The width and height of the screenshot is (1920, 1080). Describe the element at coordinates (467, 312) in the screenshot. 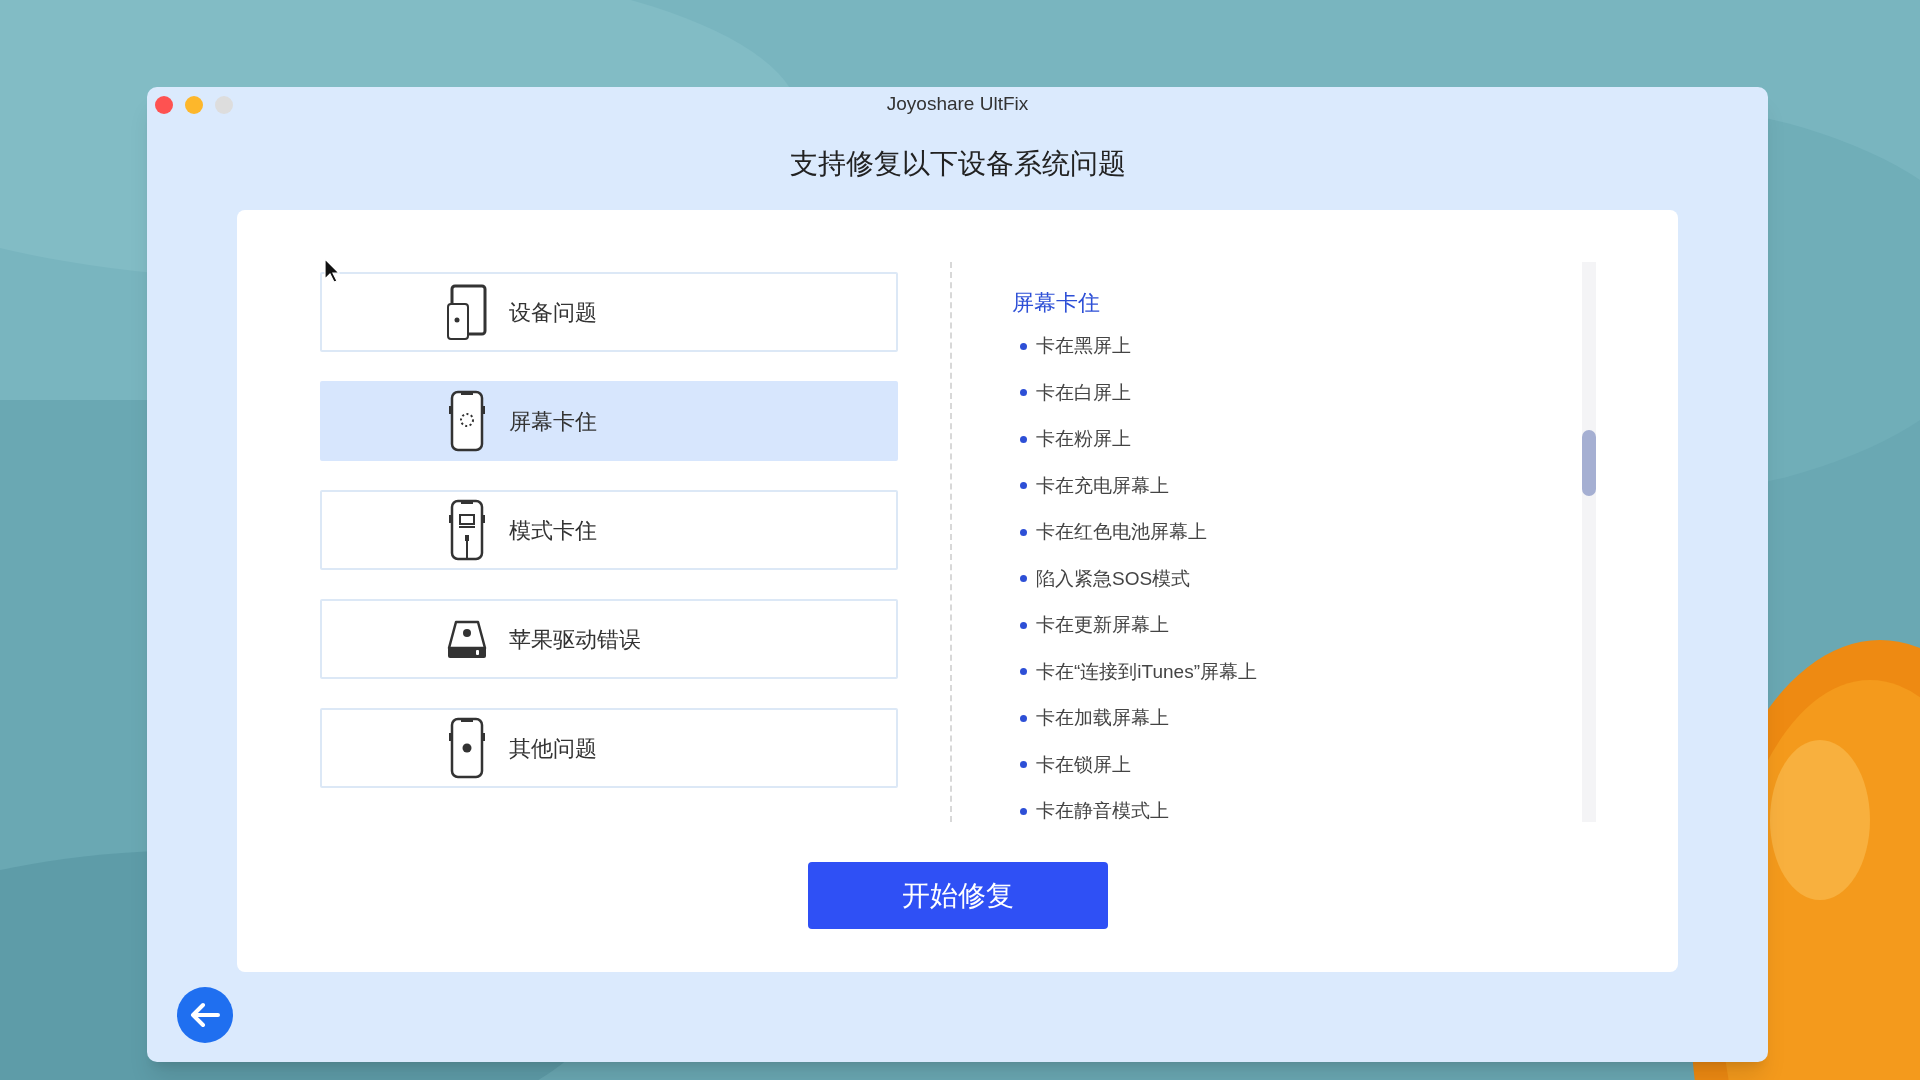

I see `device-icon` at that location.